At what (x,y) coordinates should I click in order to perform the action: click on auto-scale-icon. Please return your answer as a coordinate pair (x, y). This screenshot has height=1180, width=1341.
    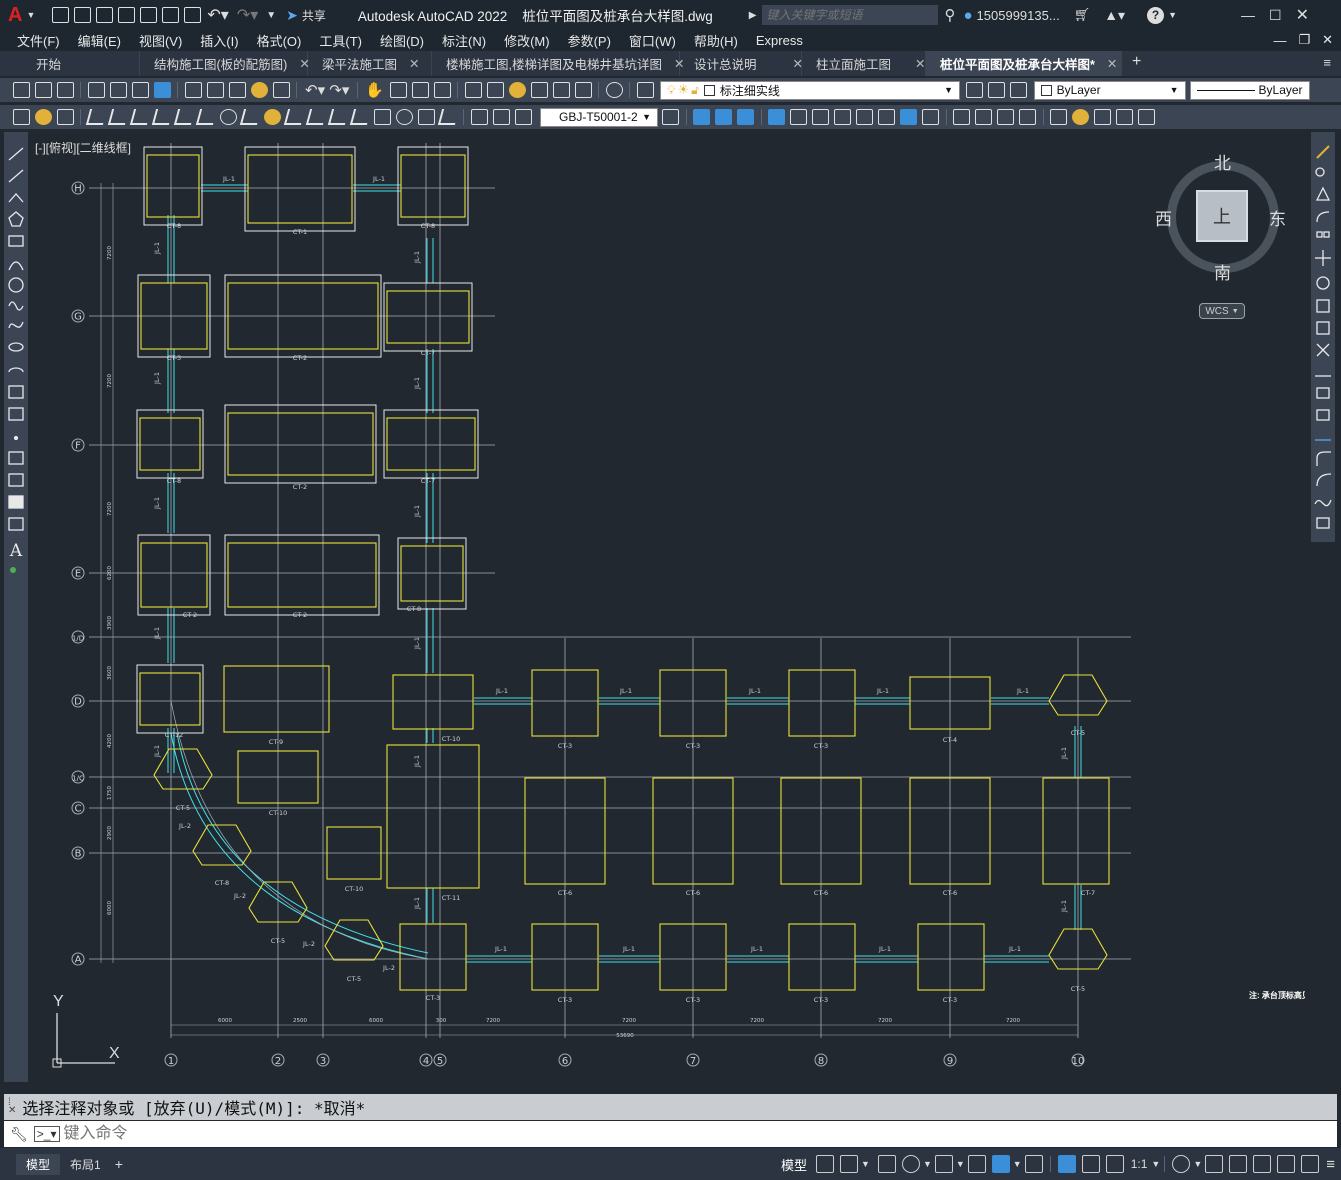
    Looking at the image, I should click on (1090, 1164).